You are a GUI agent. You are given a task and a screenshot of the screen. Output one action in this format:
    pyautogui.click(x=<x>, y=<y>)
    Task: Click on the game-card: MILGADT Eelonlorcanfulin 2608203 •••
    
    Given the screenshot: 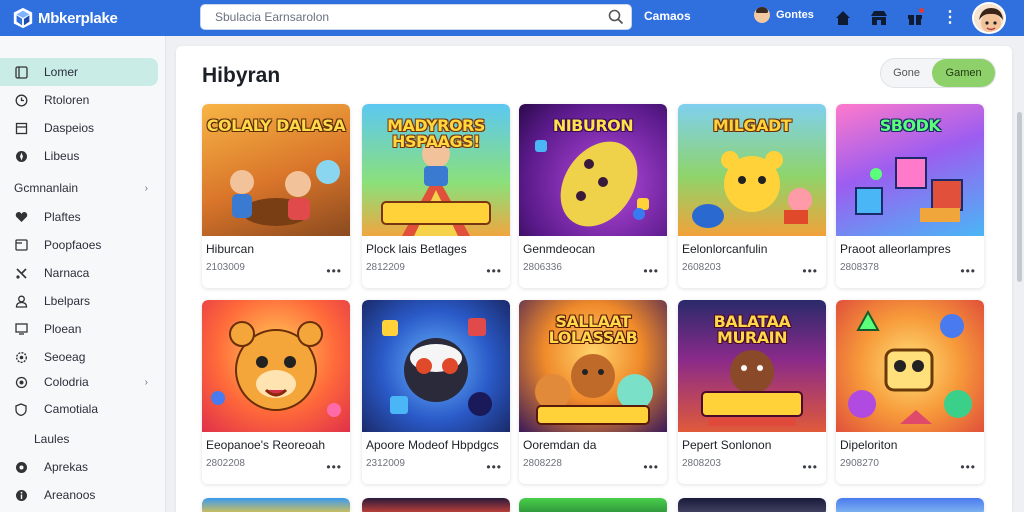 What is the action you would take?
    pyautogui.click(x=752, y=196)
    